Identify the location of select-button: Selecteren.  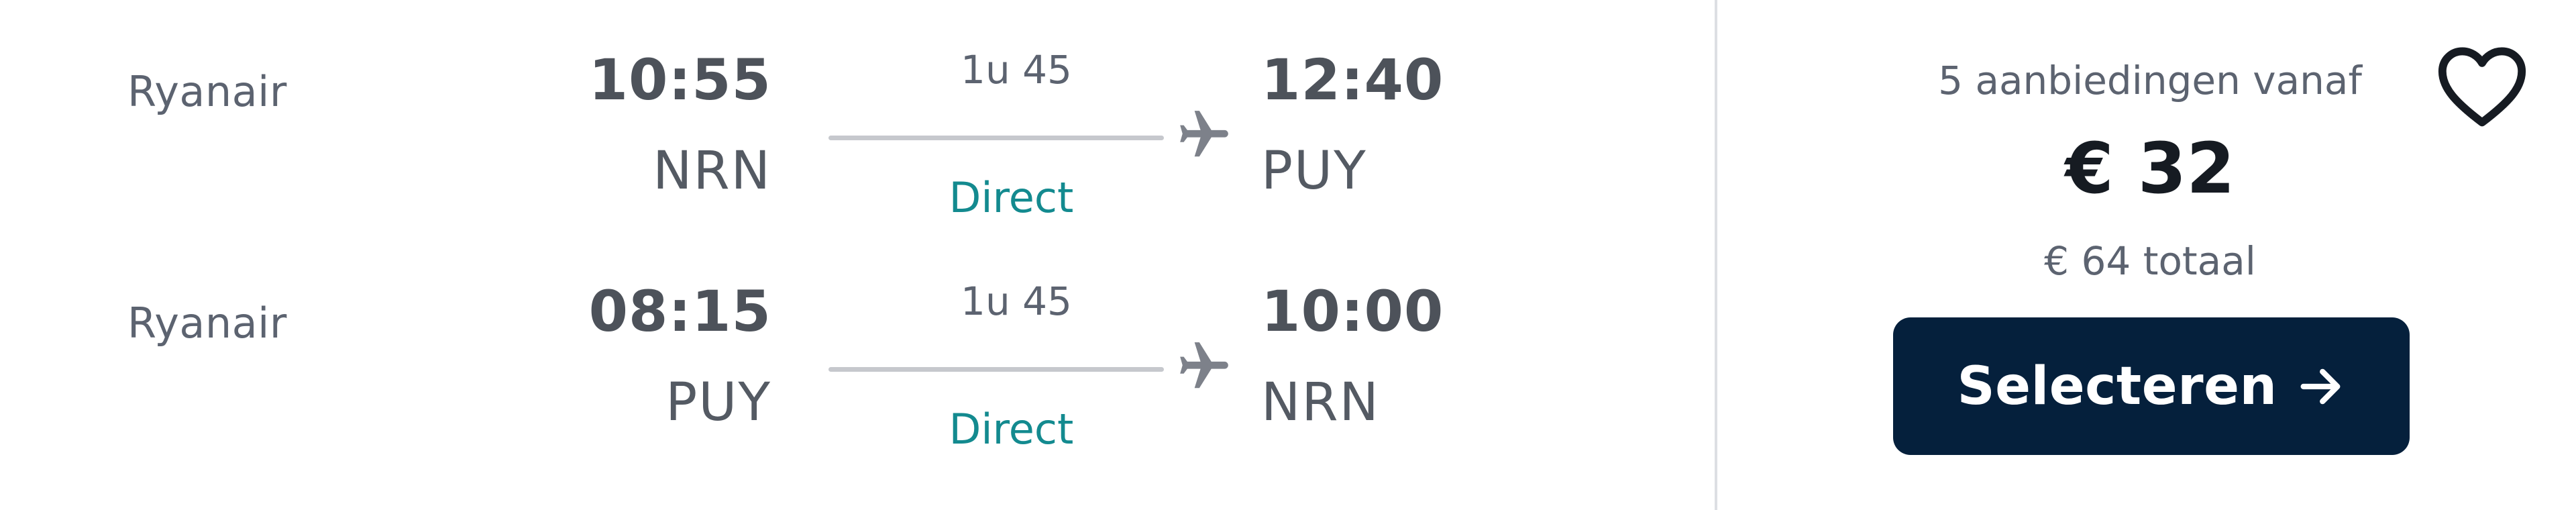
(2151, 386).